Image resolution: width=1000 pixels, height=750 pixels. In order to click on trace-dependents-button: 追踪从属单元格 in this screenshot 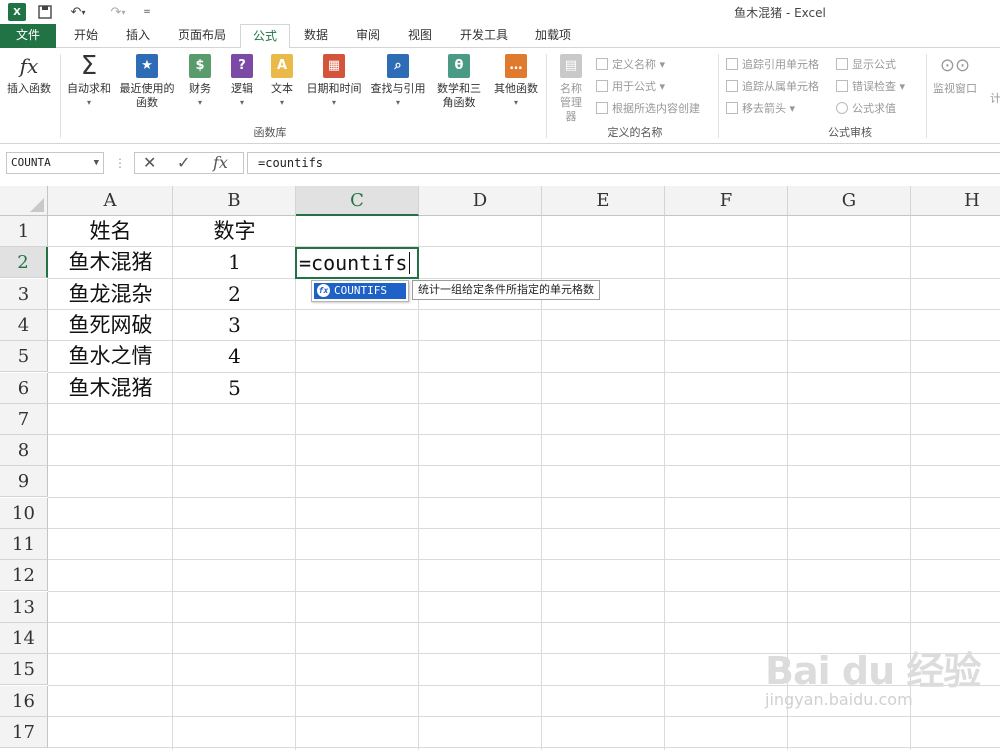, I will do `click(772, 86)`.